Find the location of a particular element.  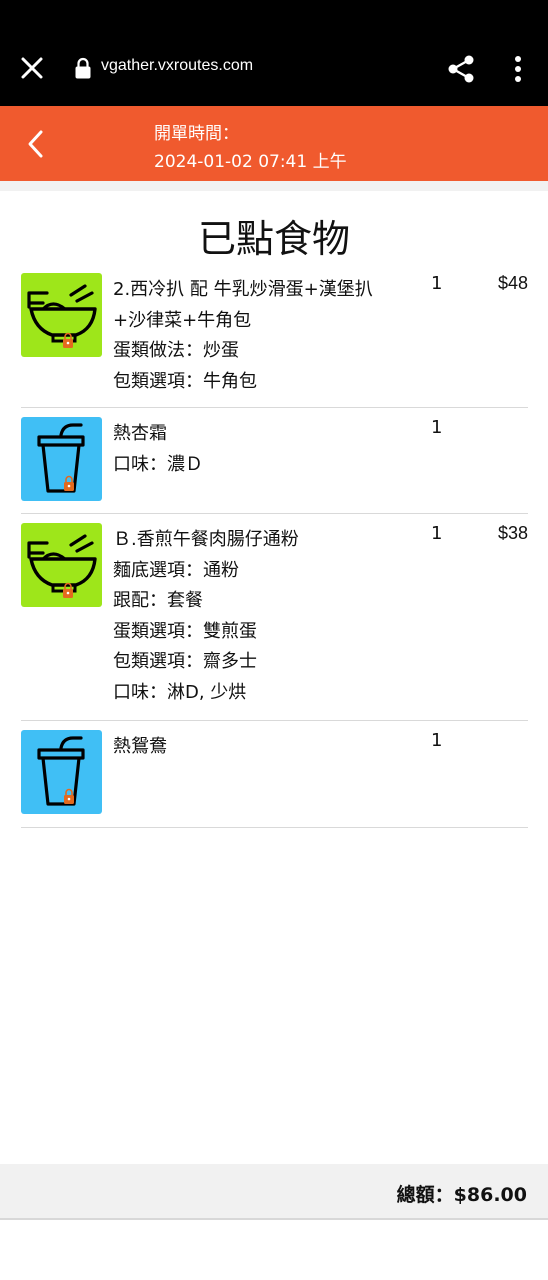

divider is located at coordinates (274, 186).